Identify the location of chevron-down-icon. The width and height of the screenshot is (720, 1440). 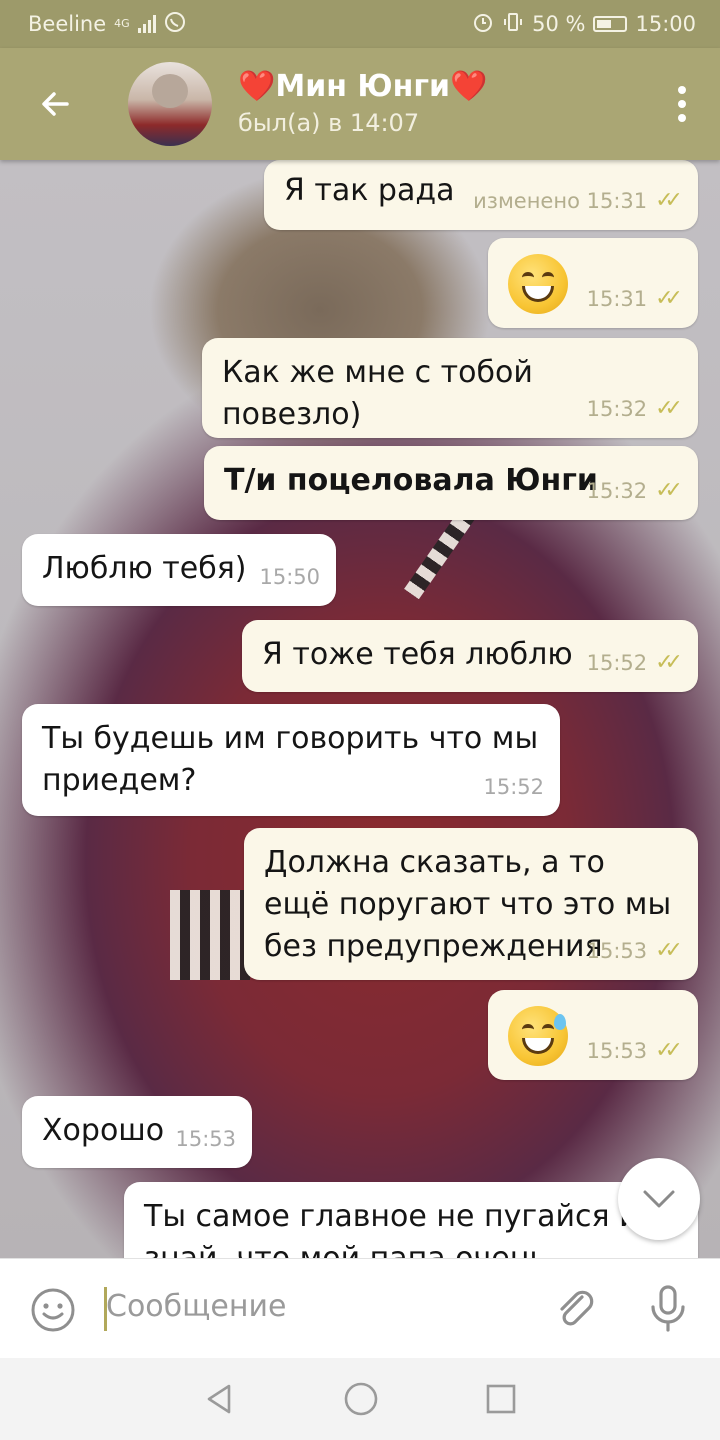
(659, 1199).